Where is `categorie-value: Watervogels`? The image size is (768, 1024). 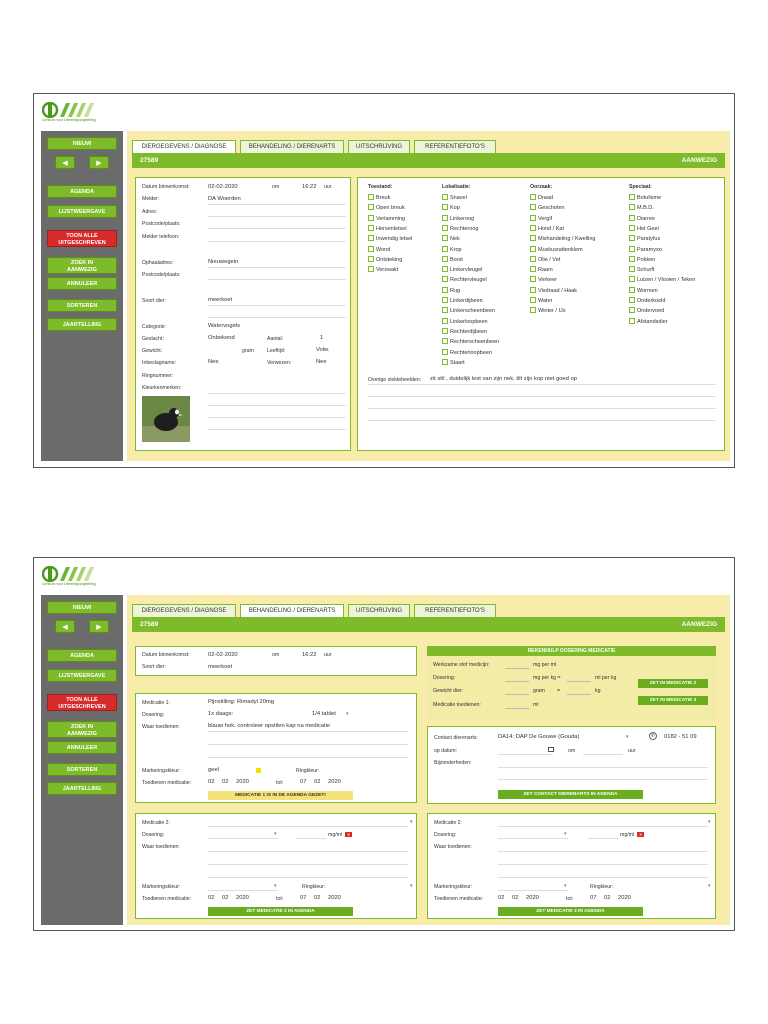
categorie-value: Watervogels is located at coordinates (224, 326).